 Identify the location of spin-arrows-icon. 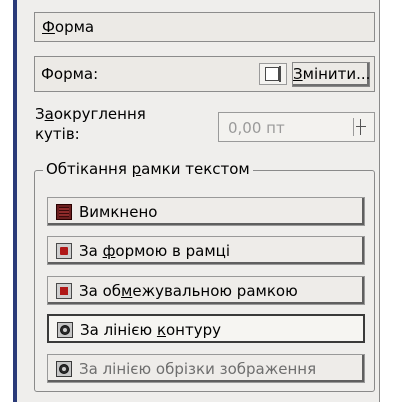
(360, 127).